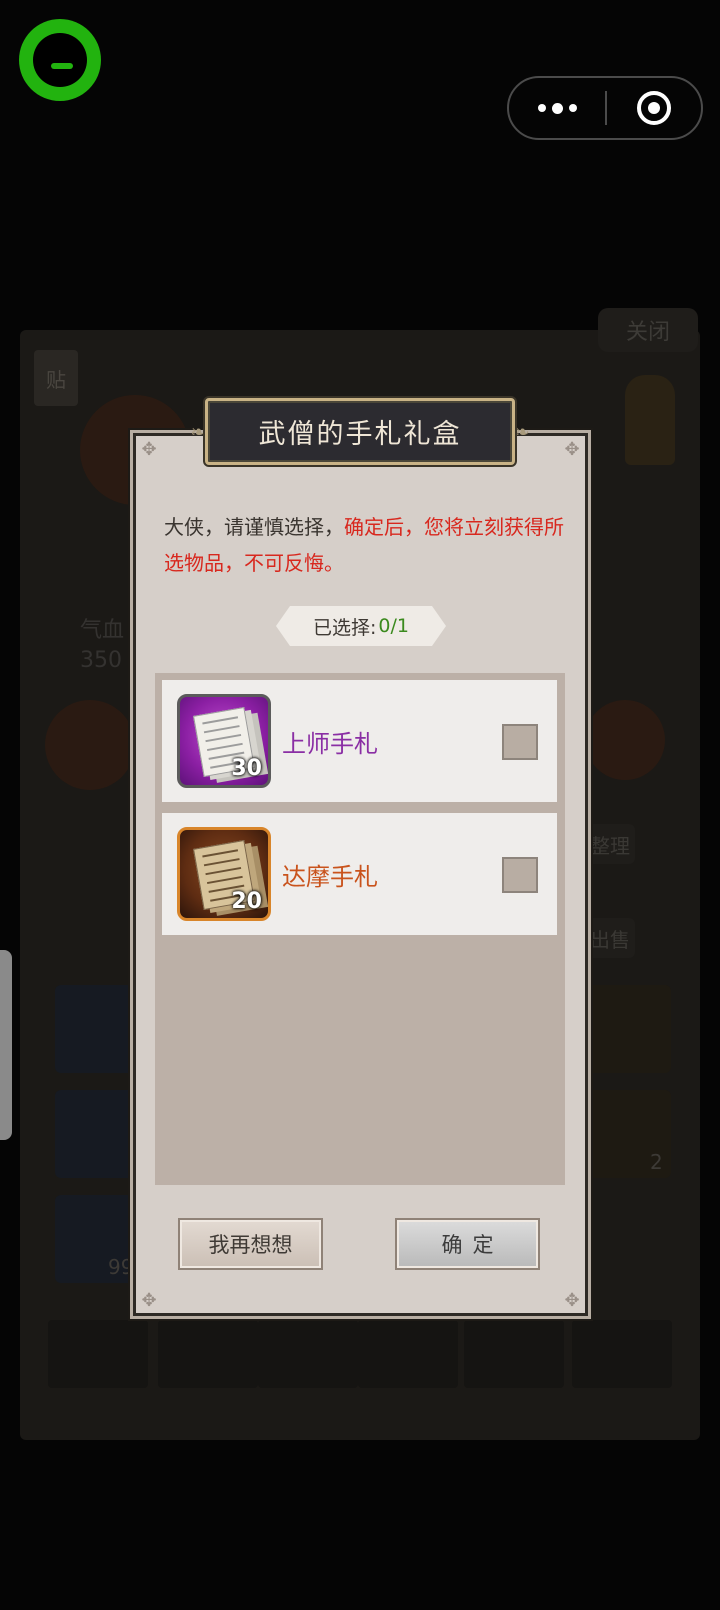 This screenshot has height=1610, width=720. I want to click on selection-counter: 已选择: 0/1, so click(361, 626).